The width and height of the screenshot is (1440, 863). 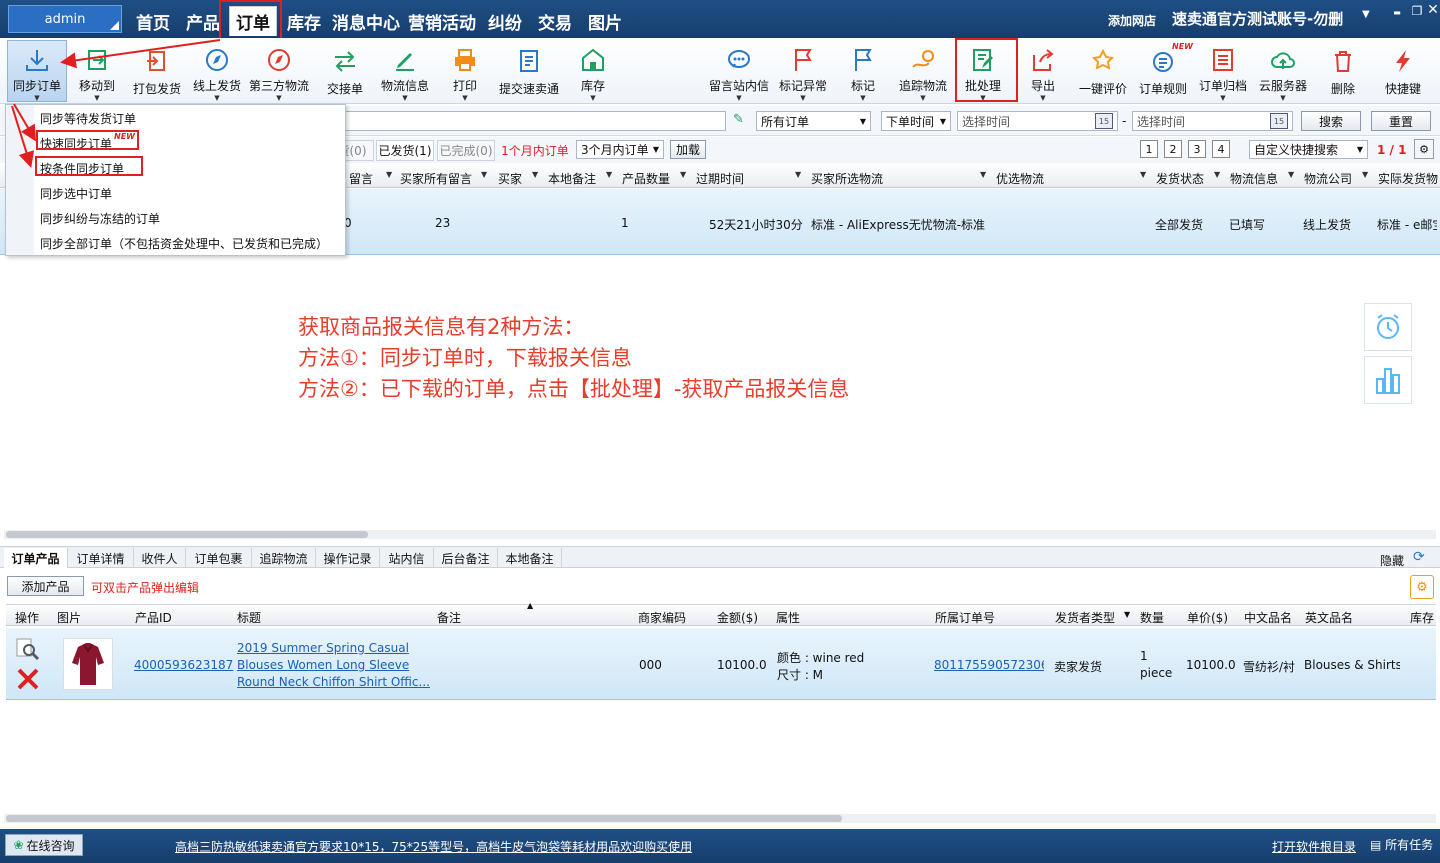 What do you see at coordinates (88, 664) in the screenshot?
I see `product-thumbnail` at bounding box center [88, 664].